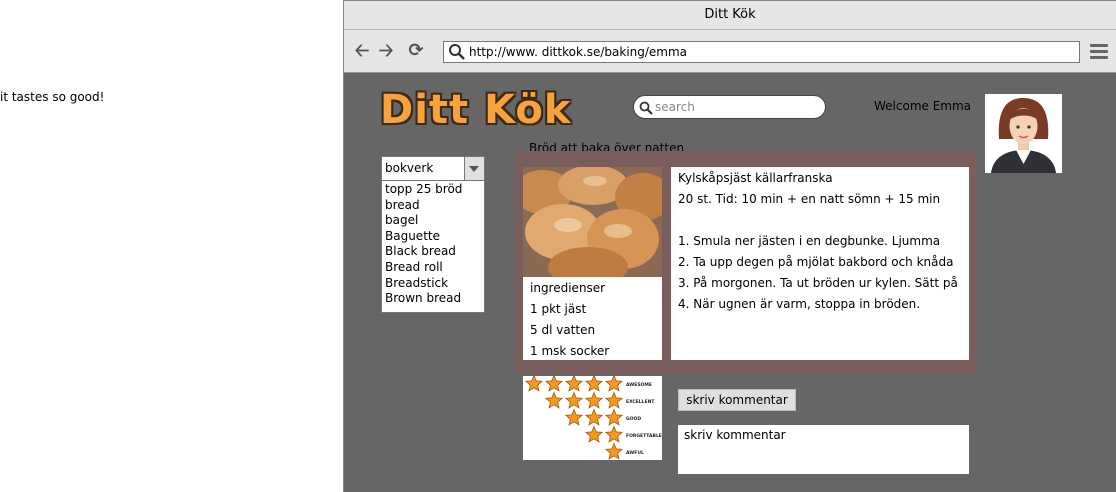 Image resolution: width=1116 pixels, height=492 pixels. What do you see at coordinates (640, 402) in the screenshot?
I see `rating-label: EXCELLENT` at bounding box center [640, 402].